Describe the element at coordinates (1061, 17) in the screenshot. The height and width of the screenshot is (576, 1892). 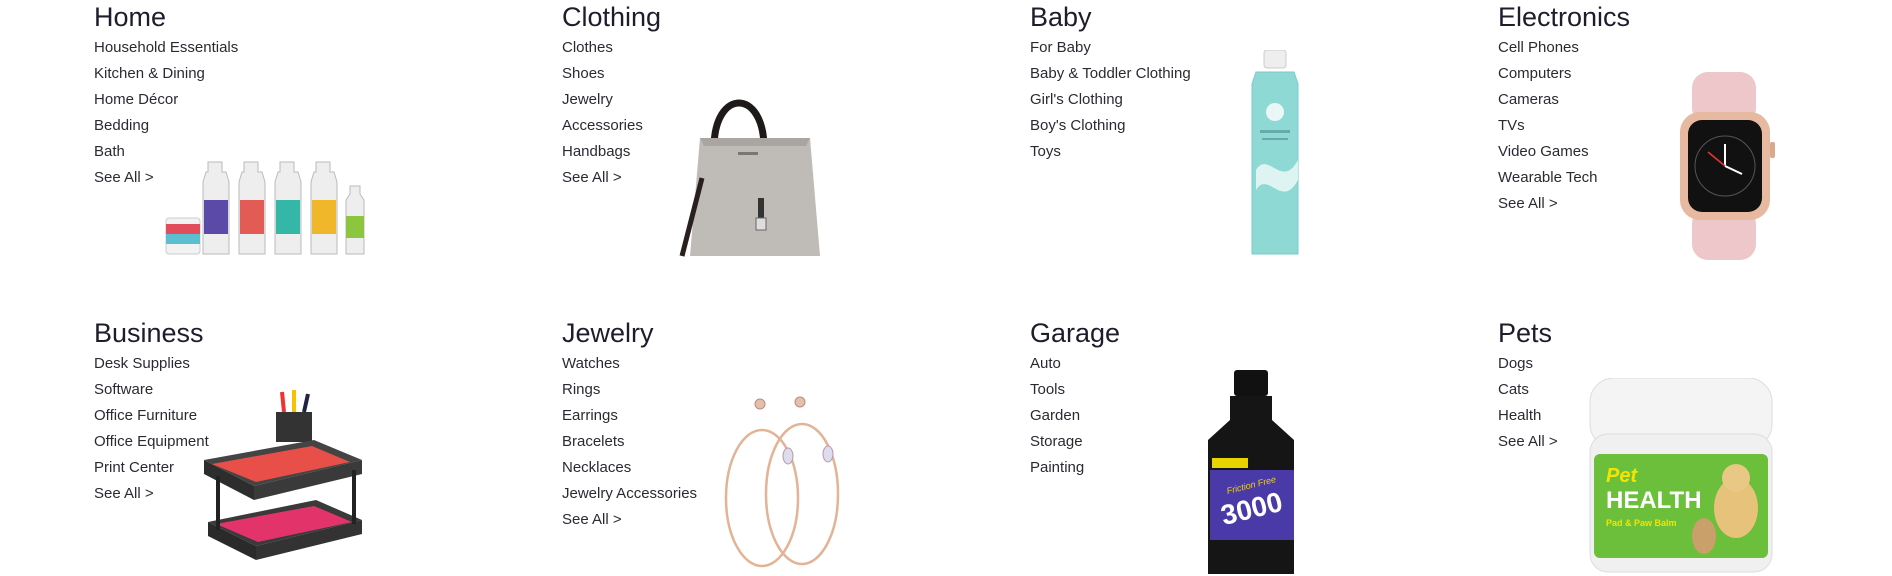
I see `category-title-baby: Baby` at that location.